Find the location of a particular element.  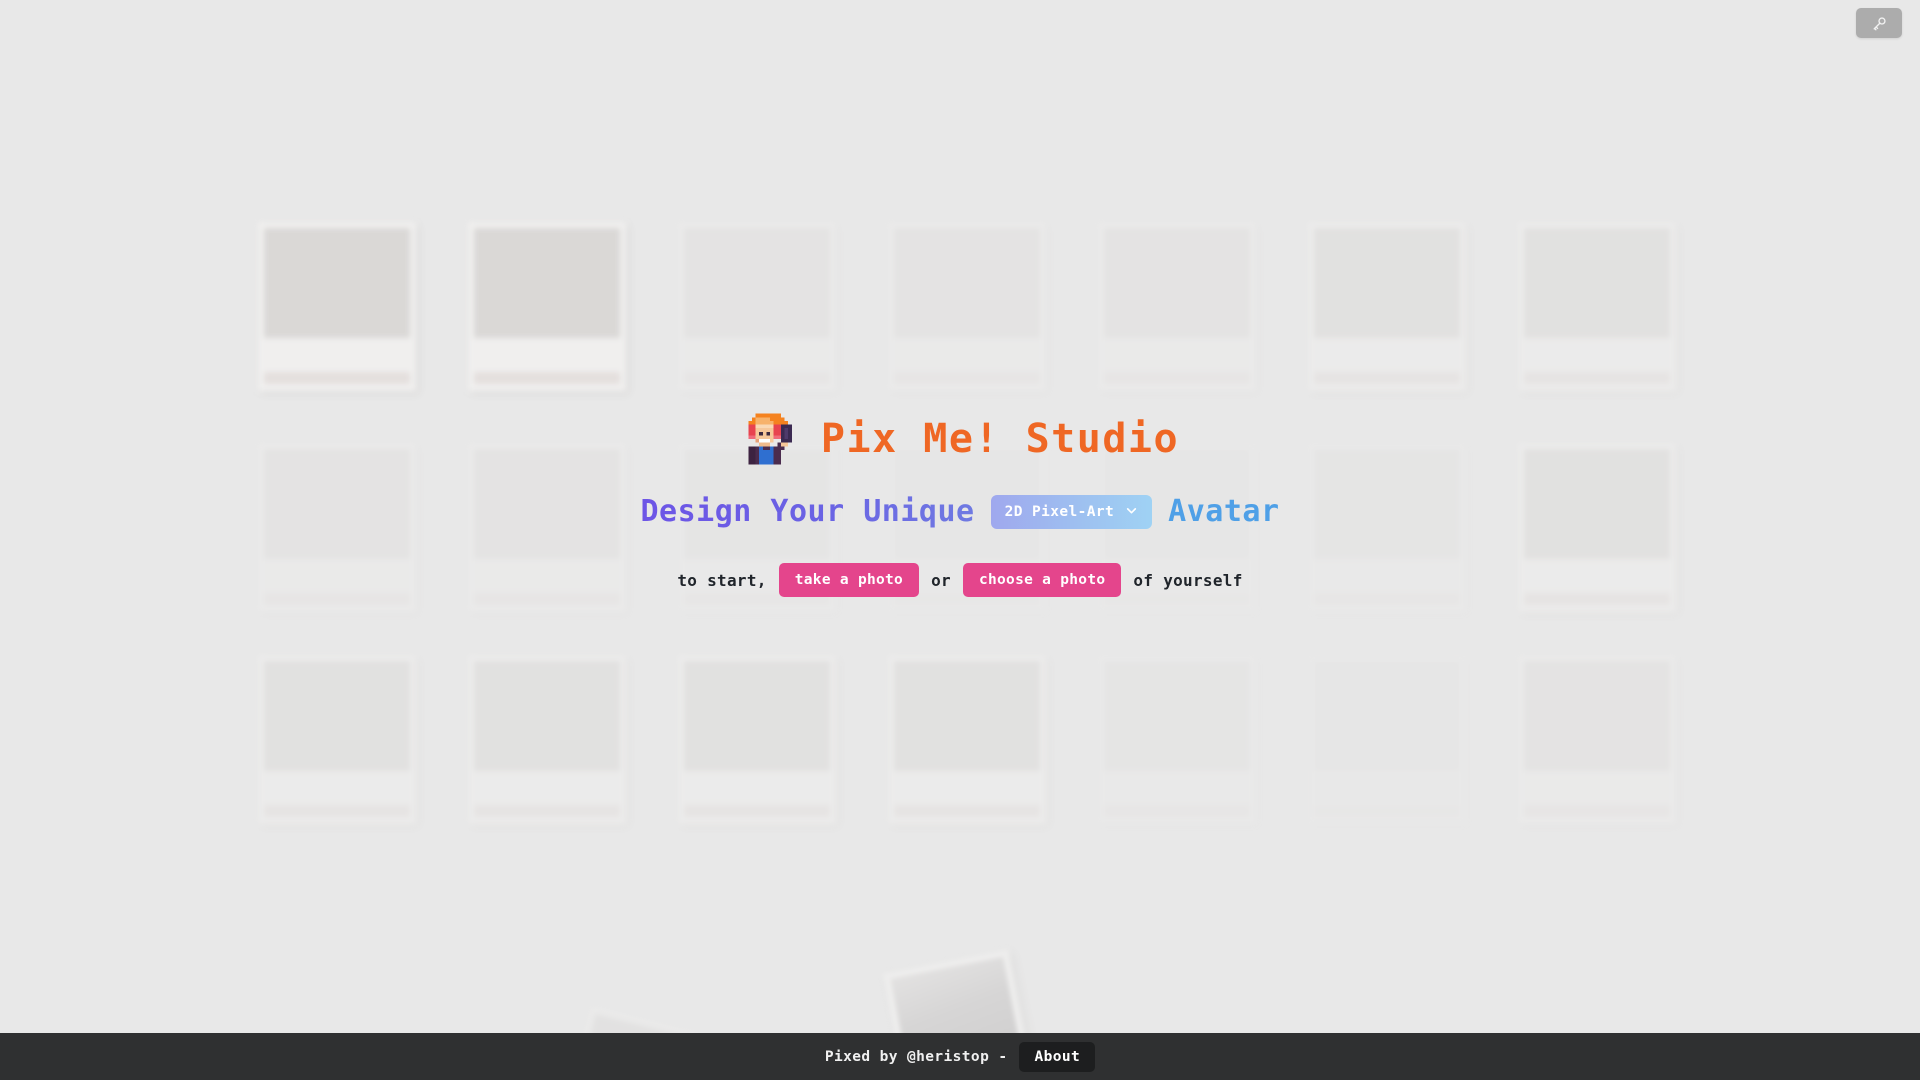

tagline-prefix: Design Your Unique is located at coordinates (807, 511).